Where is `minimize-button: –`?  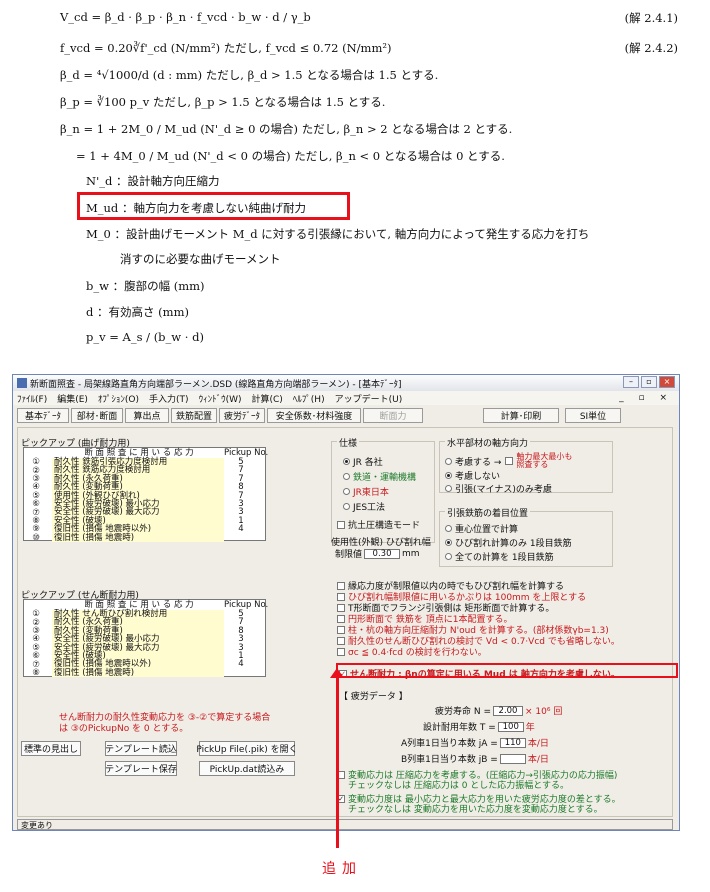
minimize-button: – is located at coordinates (631, 382).